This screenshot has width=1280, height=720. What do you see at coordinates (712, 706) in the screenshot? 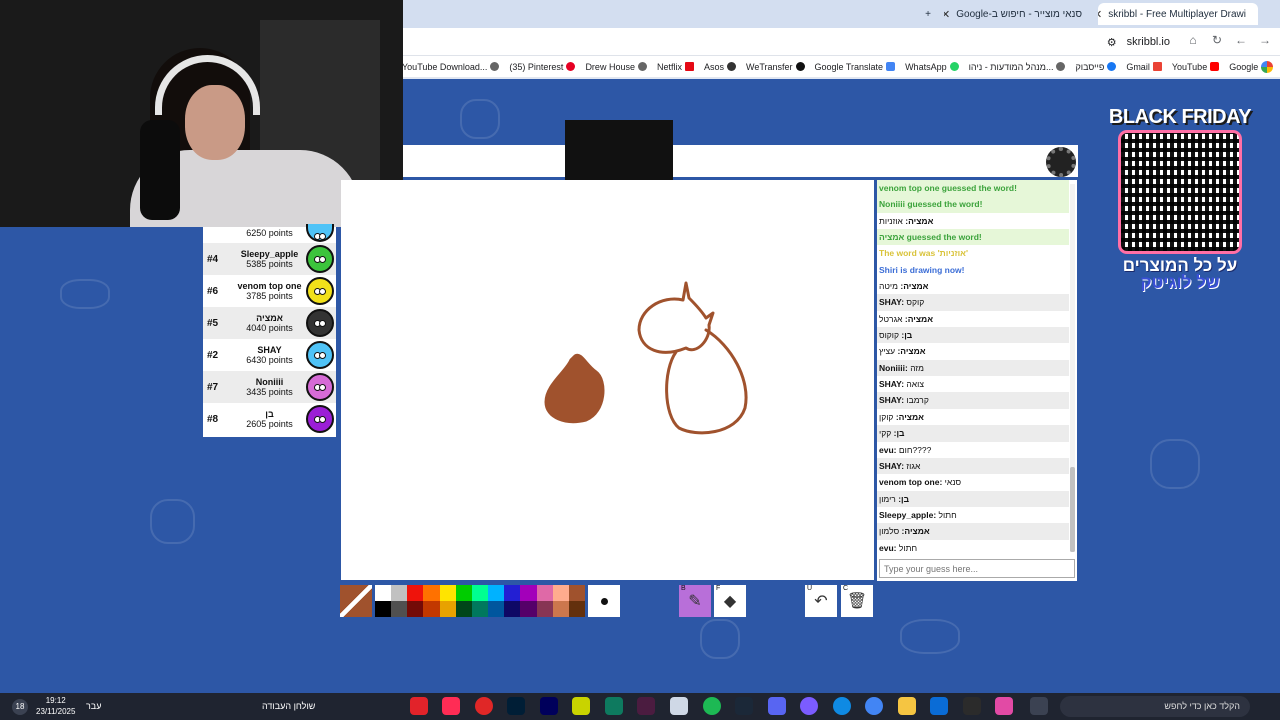
I see `spotify-icon` at bounding box center [712, 706].